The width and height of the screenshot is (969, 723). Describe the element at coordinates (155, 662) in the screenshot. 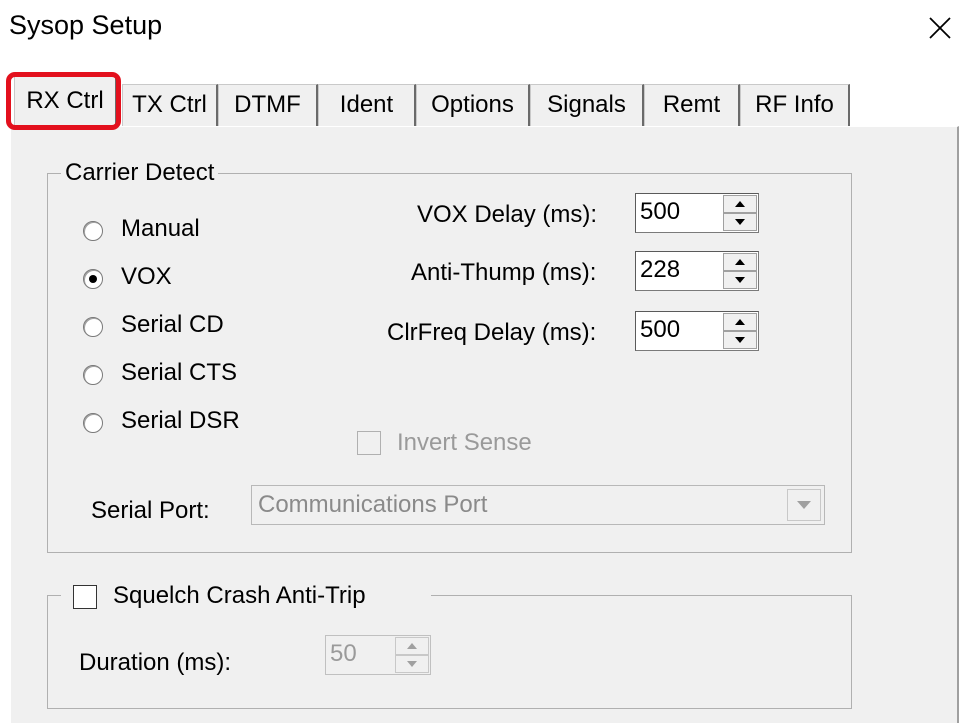

I see `duration-label: Duration (ms):` at that location.